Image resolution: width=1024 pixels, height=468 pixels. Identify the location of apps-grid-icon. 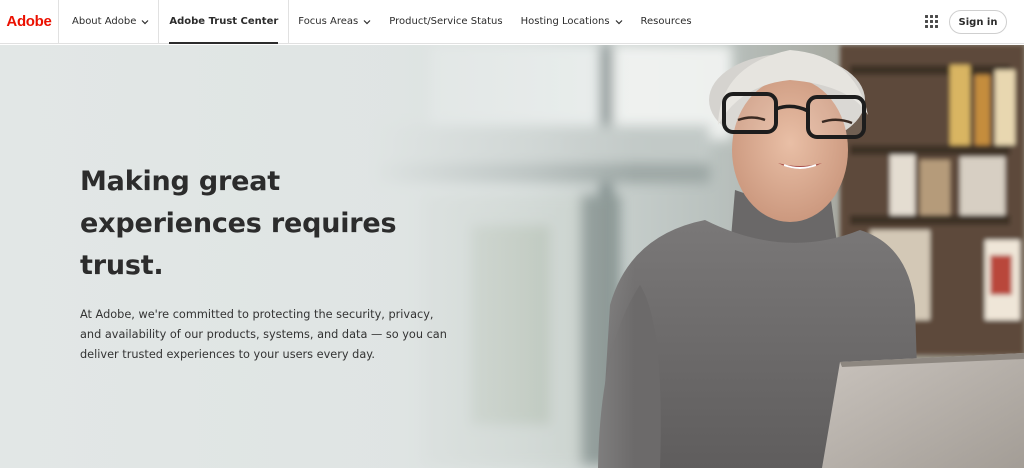
(931, 21).